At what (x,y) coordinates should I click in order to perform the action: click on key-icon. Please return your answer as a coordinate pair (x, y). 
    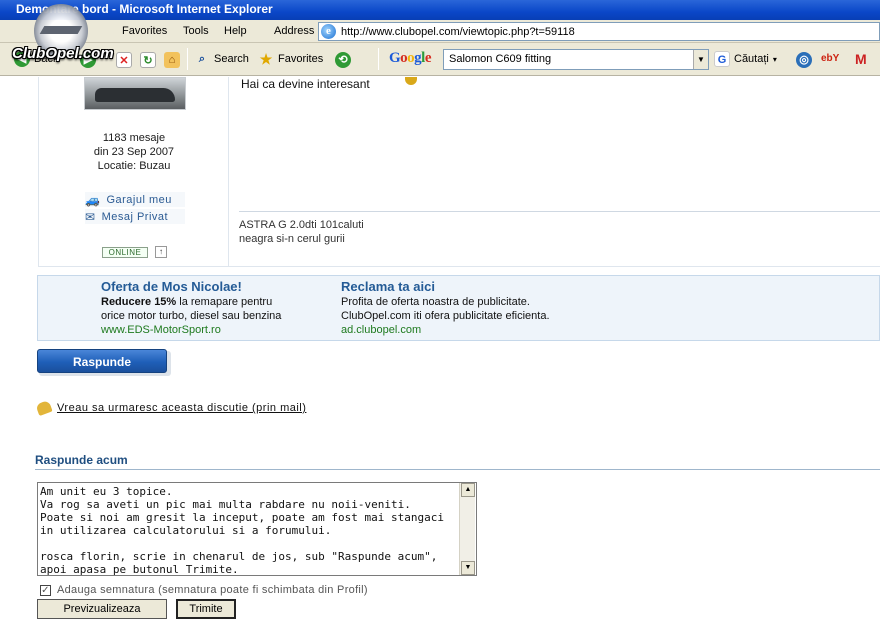
    Looking at the image, I should click on (411, 81).